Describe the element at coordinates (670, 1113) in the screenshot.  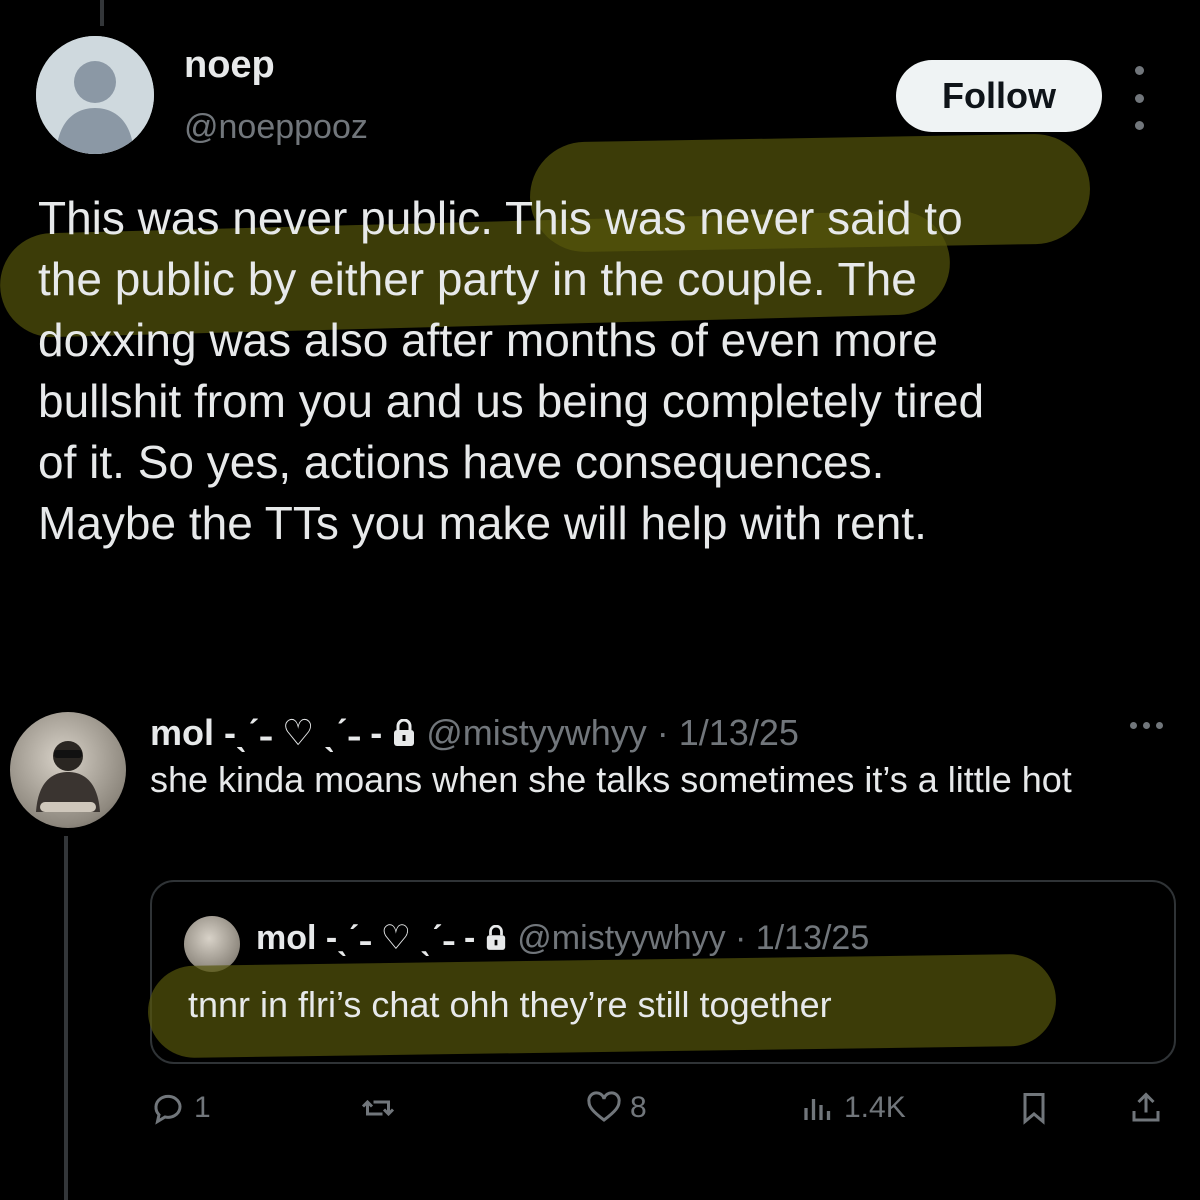
I see `action-bar: 1 8 1.4K` at that location.